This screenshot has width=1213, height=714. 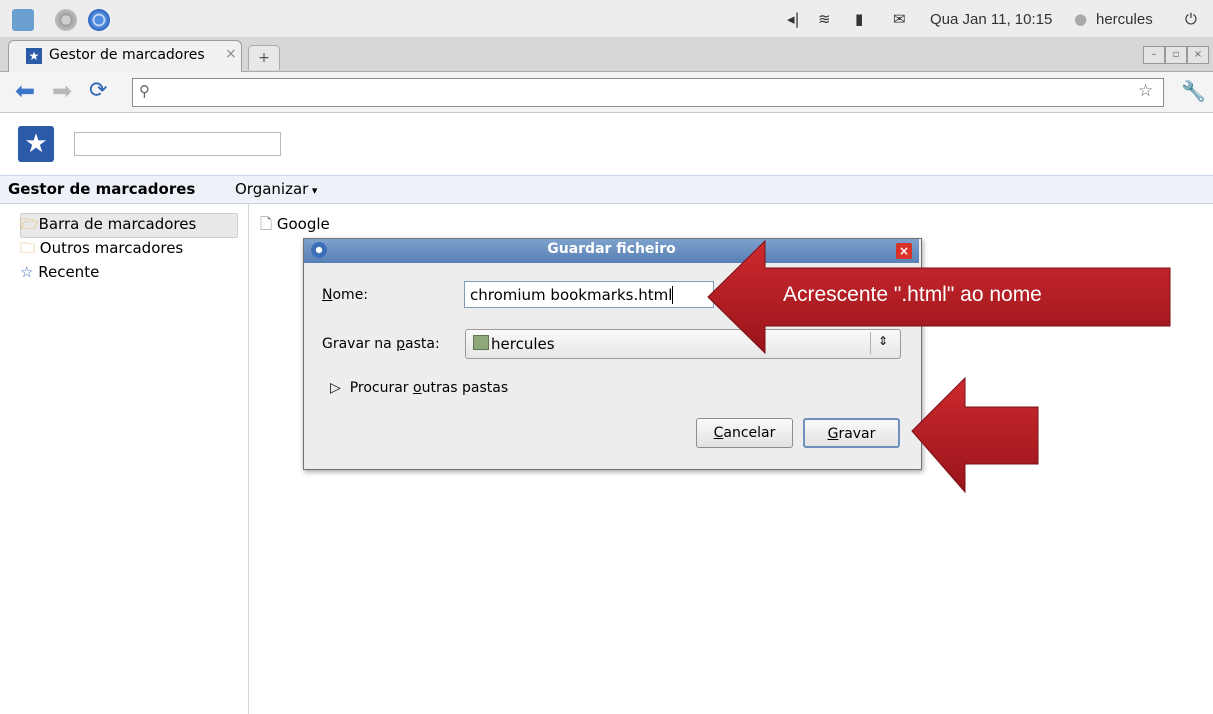 I want to click on callout-text: Acrescente ".html" ao nome, so click(x=912, y=294).